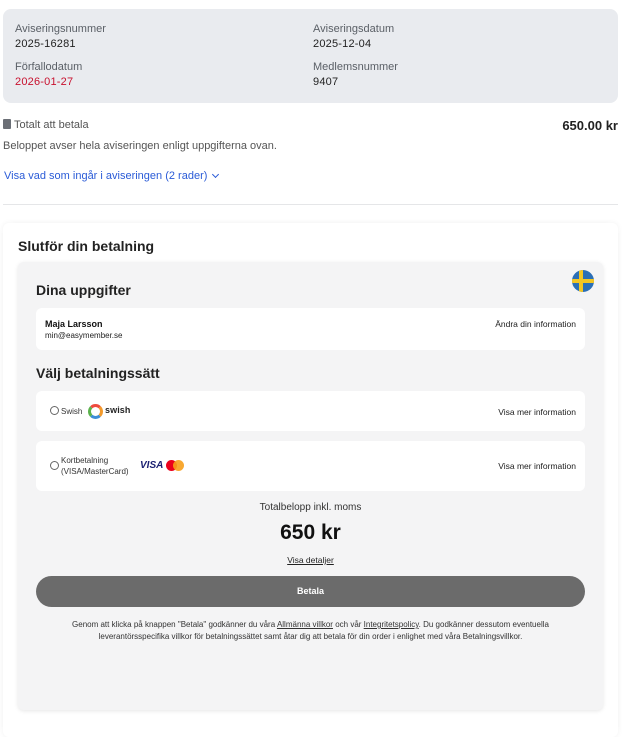 This screenshot has width=625, height=737. What do you see at coordinates (354, 29) in the screenshot?
I see `invoice-date-label: Aviseringsdatum` at bounding box center [354, 29].